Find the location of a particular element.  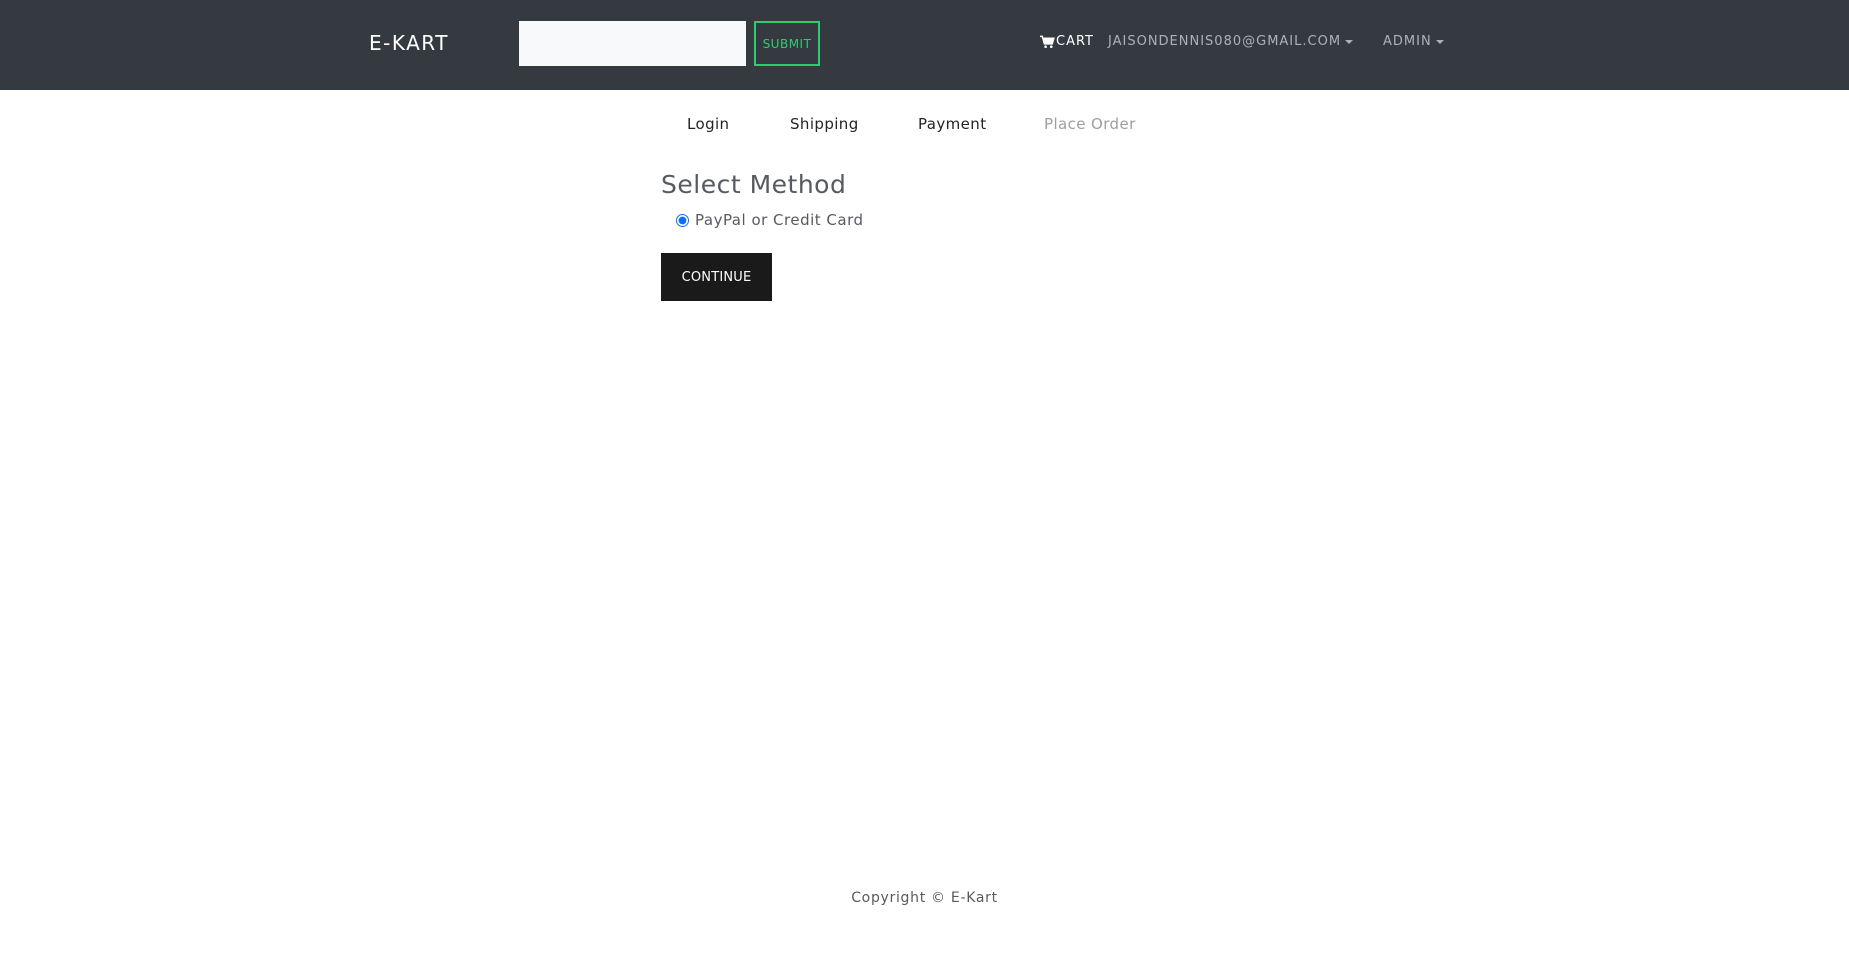

page-title: Select Method is located at coordinates (754, 184).